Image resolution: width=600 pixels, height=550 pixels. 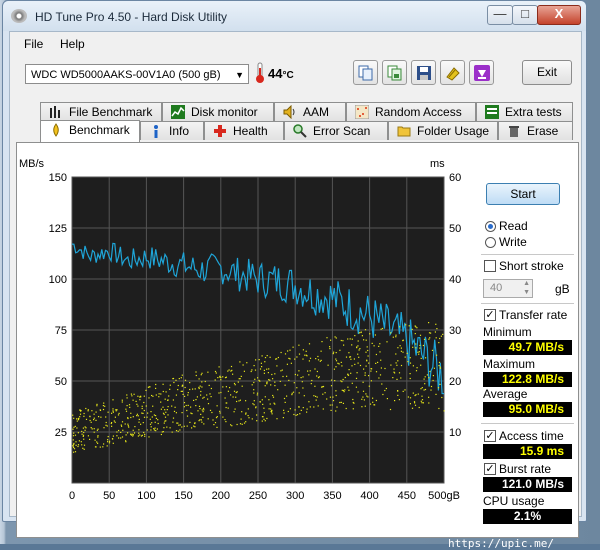 What do you see at coordinates (524, 111) in the screenshot?
I see `tab-extra-tests: Extra tests` at bounding box center [524, 111].